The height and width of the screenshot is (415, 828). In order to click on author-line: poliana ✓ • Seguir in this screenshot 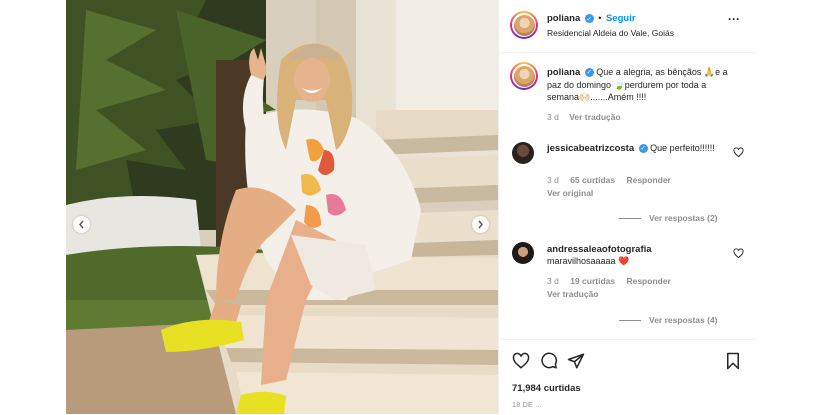, I will do `click(591, 18)`.